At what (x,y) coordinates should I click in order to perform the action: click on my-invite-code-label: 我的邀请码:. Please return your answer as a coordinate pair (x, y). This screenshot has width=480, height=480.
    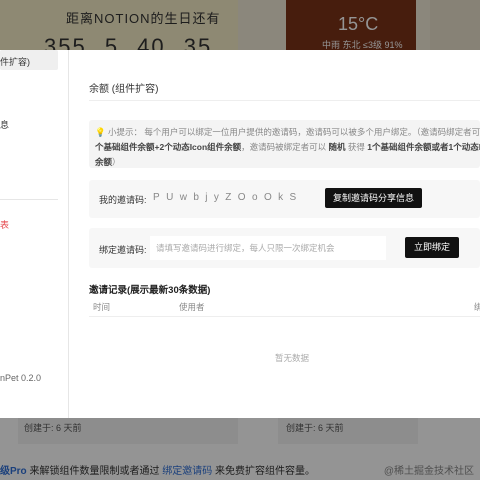
    Looking at the image, I should click on (123, 200).